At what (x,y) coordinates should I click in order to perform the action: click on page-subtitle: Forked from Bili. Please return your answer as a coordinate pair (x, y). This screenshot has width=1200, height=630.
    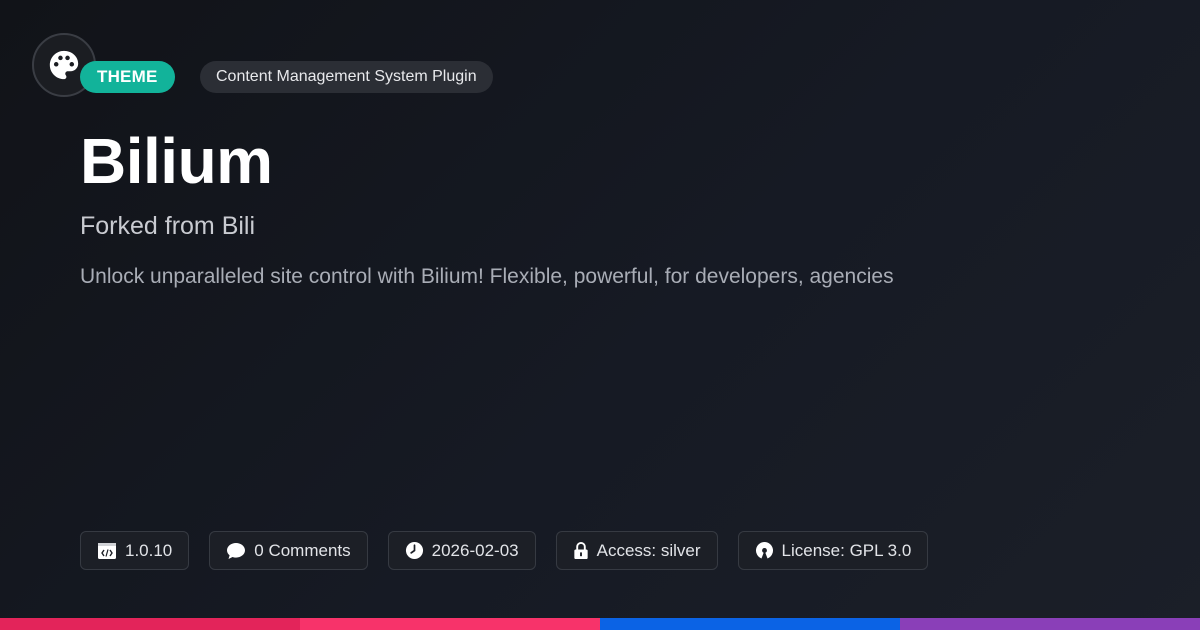
    Looking at the image, I should click on (168, 226).